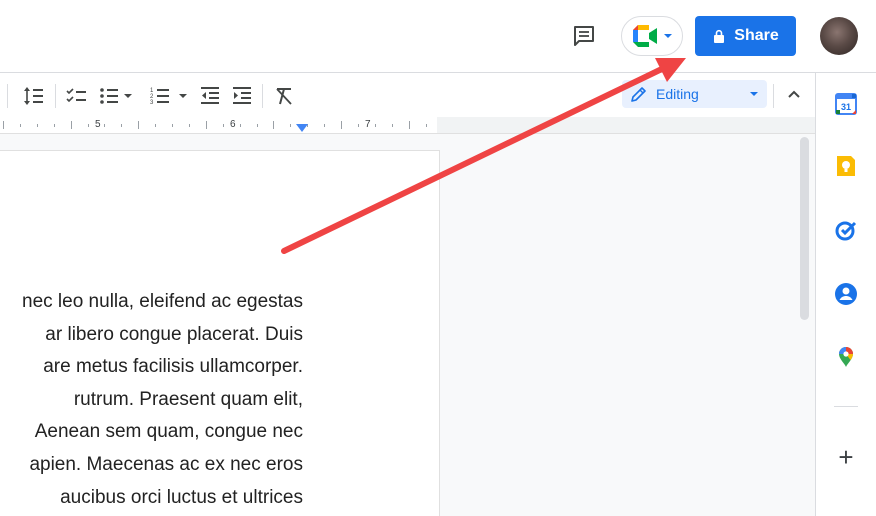 The height and width of the screenshot is (516, 876). I want to click on increase-indent-icon, so click(242, 95).